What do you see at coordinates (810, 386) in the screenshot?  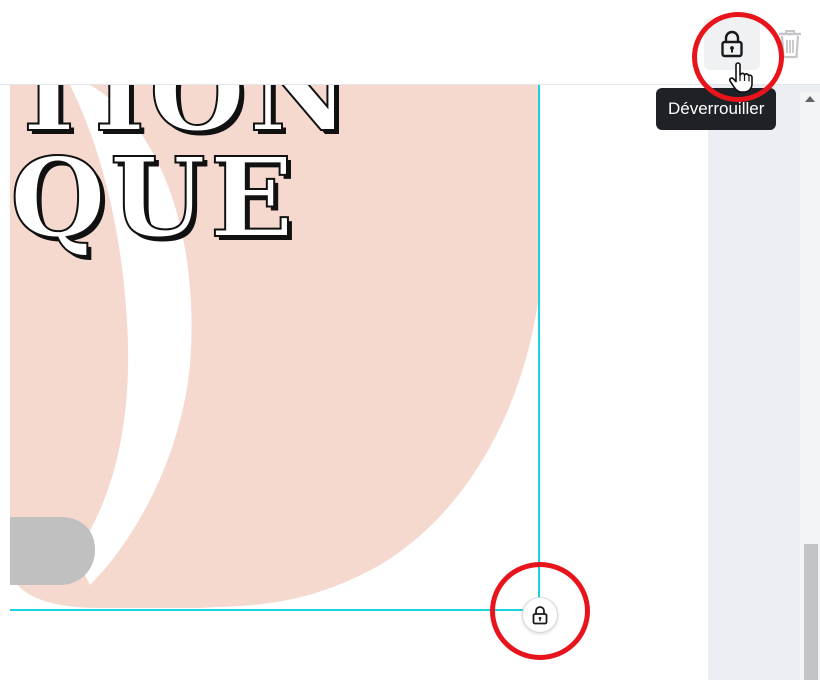 I see `vertical-scrollbar` at bounding box center [810, 386].